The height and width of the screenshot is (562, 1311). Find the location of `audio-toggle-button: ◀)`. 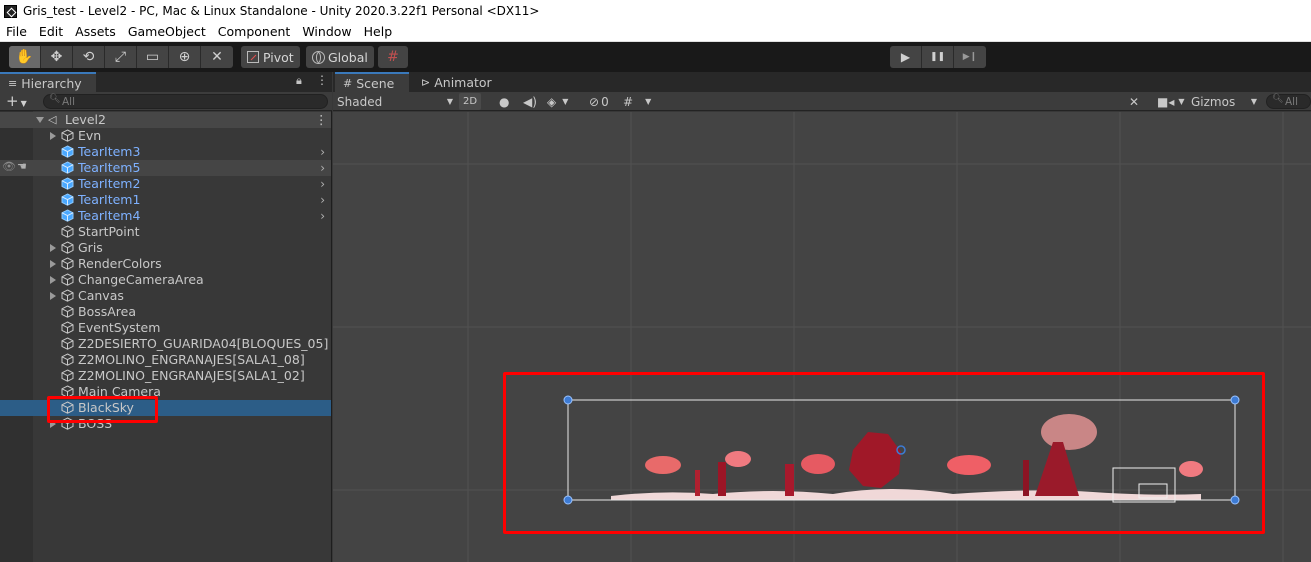

audio-toggle-button: ◀) is located at coordinates (530, 101).